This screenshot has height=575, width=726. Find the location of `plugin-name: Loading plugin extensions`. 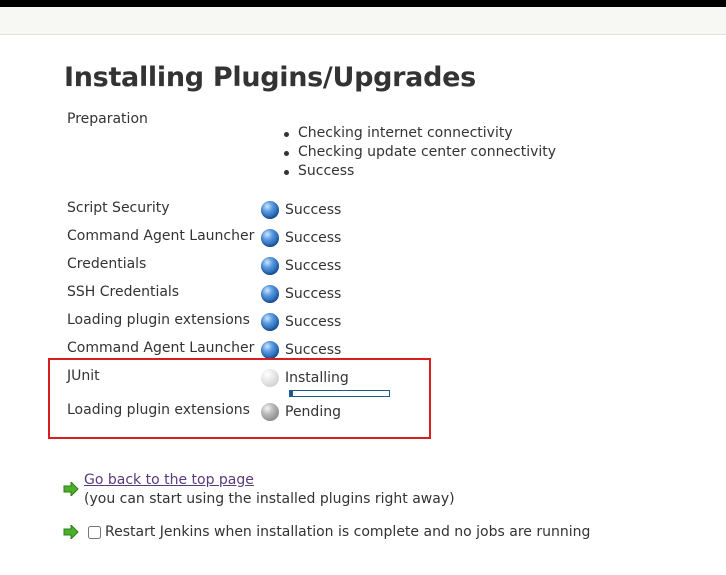

plugin-name: Loading plugin extensions is located at coordinates (158, 320).